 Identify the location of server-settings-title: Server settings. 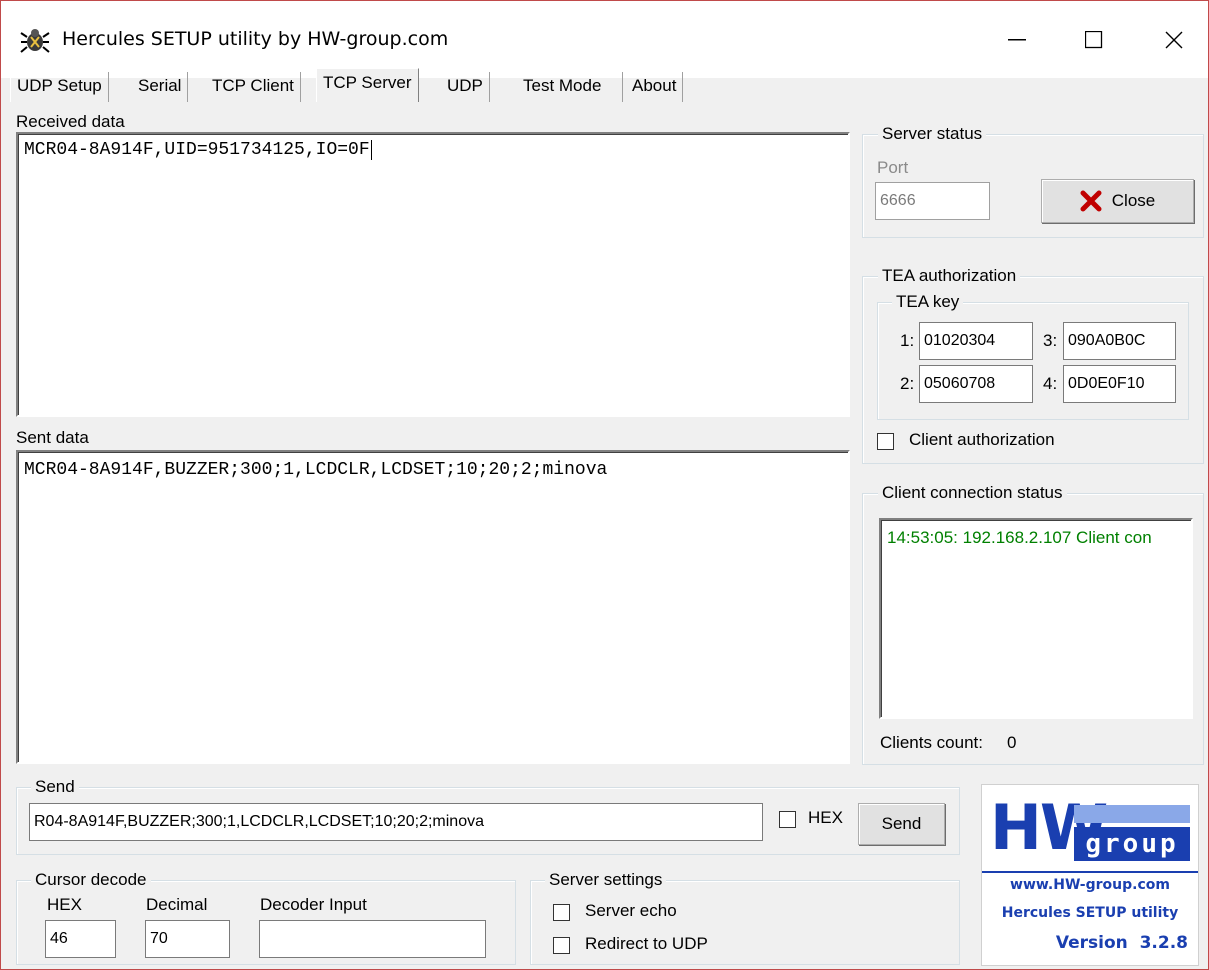
(606, 880).